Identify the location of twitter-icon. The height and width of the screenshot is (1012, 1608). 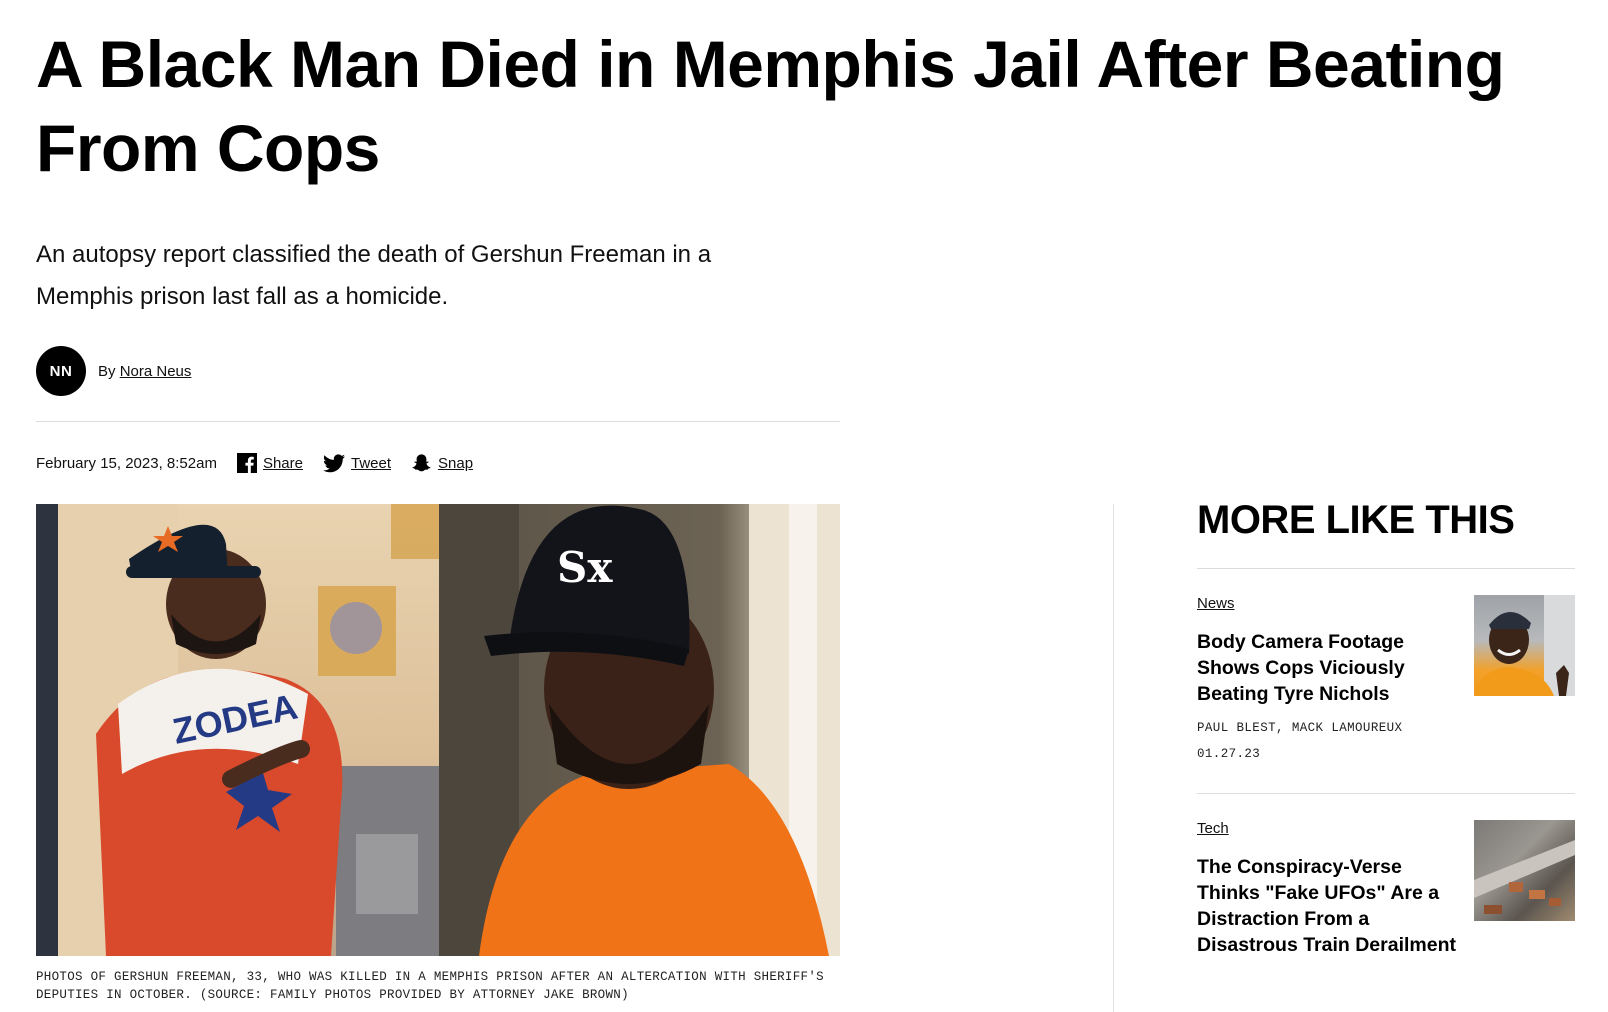
(333, 462).